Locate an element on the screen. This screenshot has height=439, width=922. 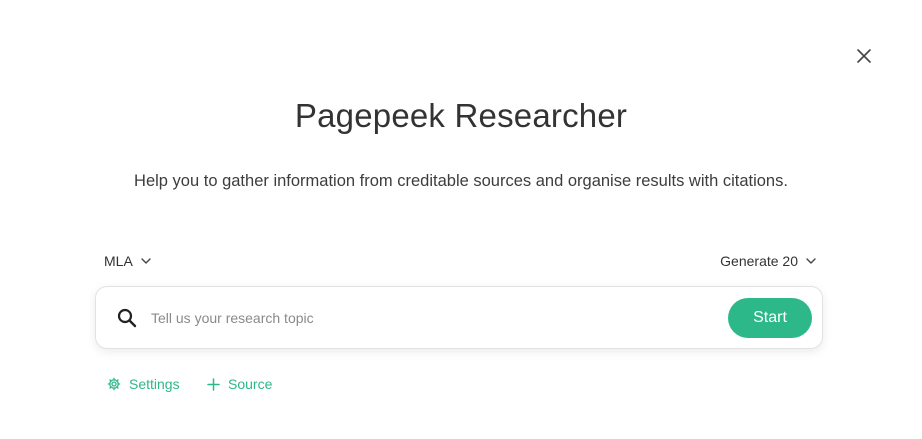
search-icon is located at coordinates (127, 318).